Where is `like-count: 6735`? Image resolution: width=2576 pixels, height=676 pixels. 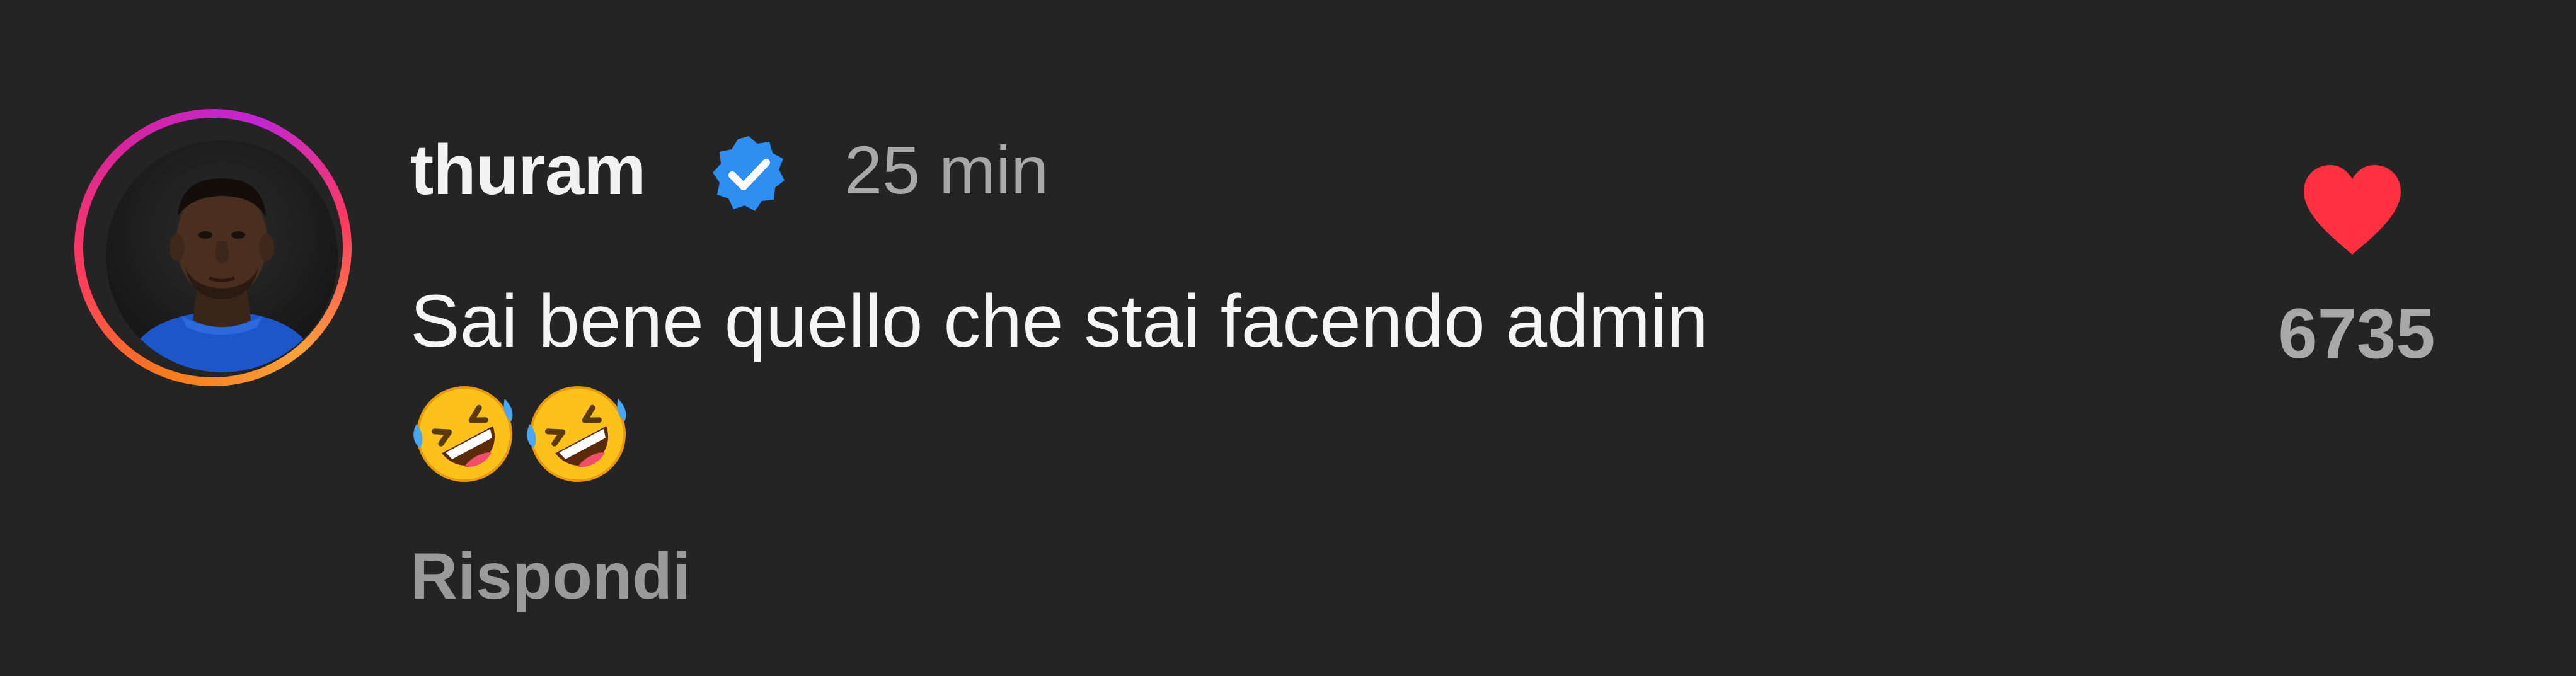 like-count: 6735 is located at coordinates (2356, 333).